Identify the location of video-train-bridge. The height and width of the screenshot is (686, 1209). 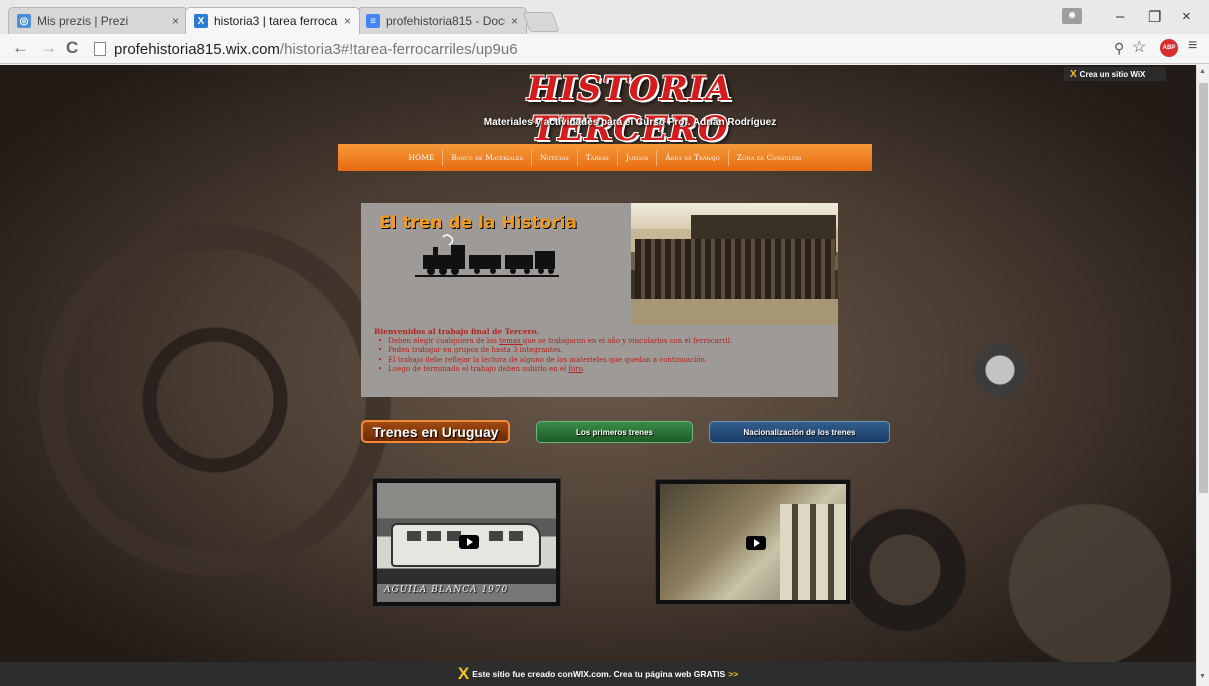
(753, 542).